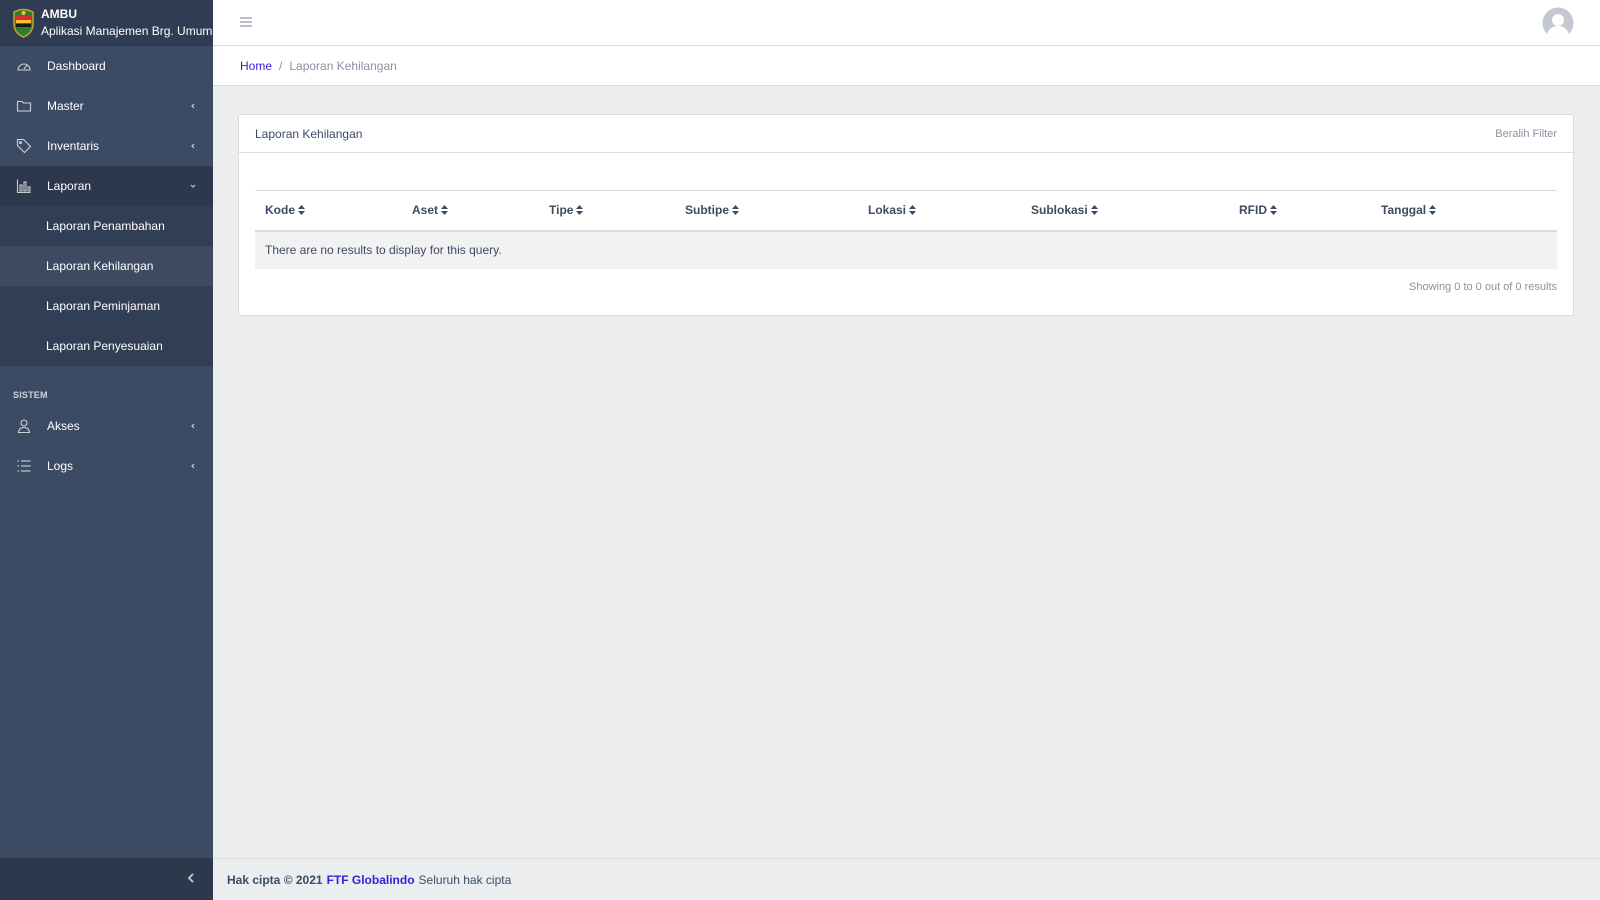 Image resolution: width=1600 pixels, height=900 pixels. Describe the element at coordinates (1125, 211) in the screenshot. I see `column-header-sublokasi: Sublokasi` at that location.